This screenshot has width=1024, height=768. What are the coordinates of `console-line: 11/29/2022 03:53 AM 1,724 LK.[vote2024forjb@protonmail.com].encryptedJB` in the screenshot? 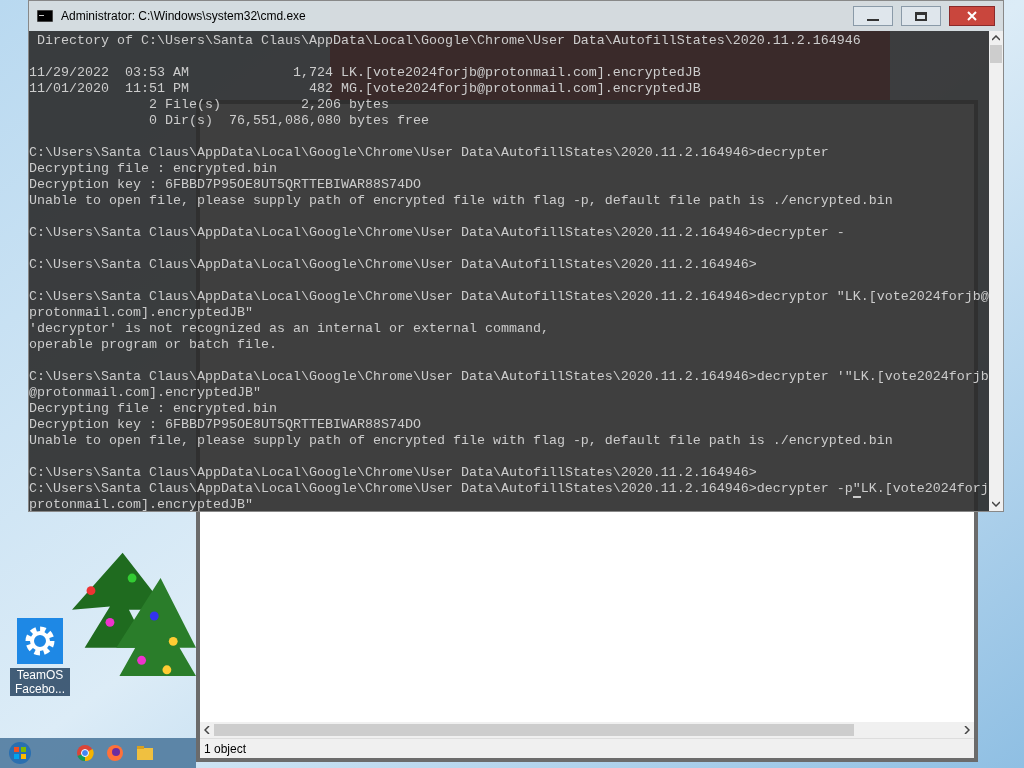 It's located at (365, 72).